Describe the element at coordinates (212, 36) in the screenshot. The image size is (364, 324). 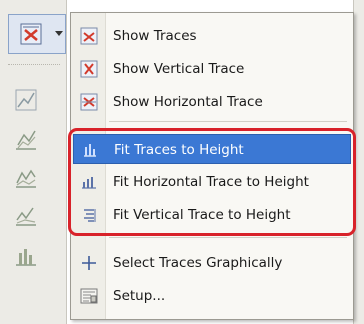
I see `menu-item-show-traces: Show Traces` at that location.